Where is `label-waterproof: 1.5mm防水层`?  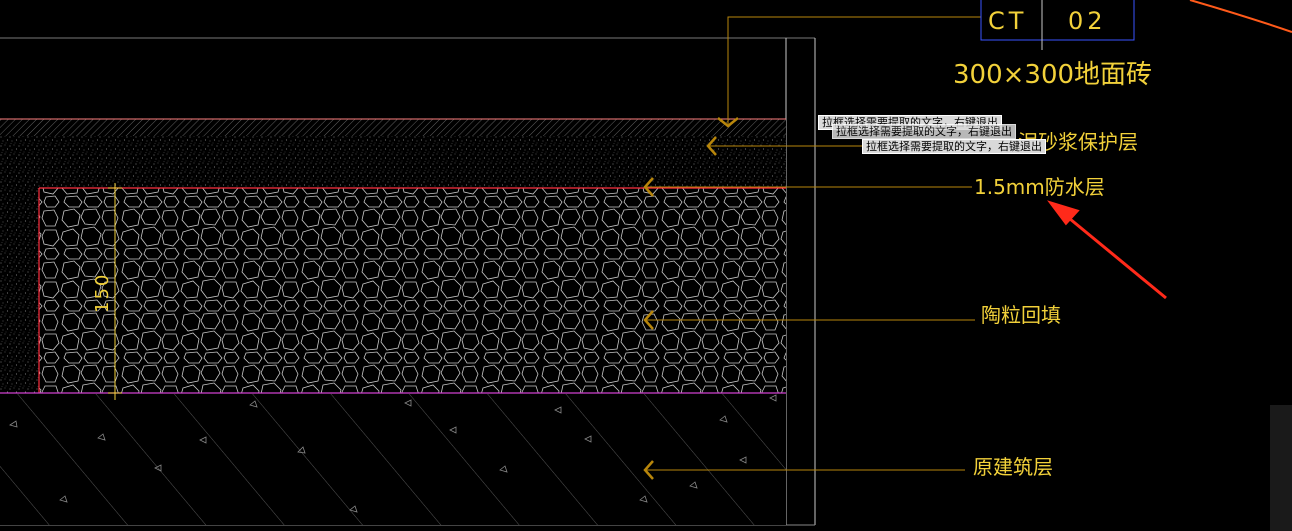 label-waterproof: 1.5mm防水层 is located at coordinates (1039, 187).